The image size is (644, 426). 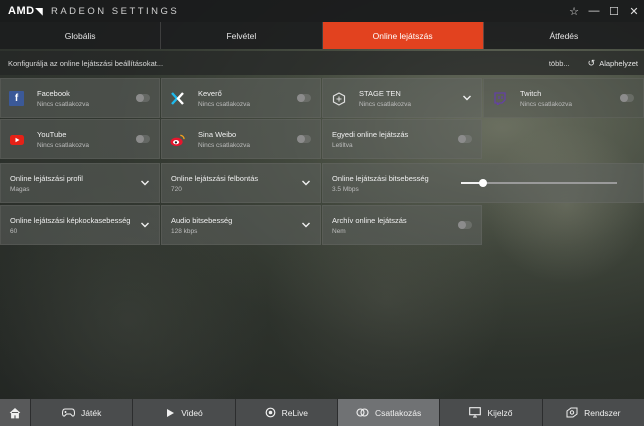 I want to click on setting-label: Online lejátszási felbontás, so click(x=215, y=178).